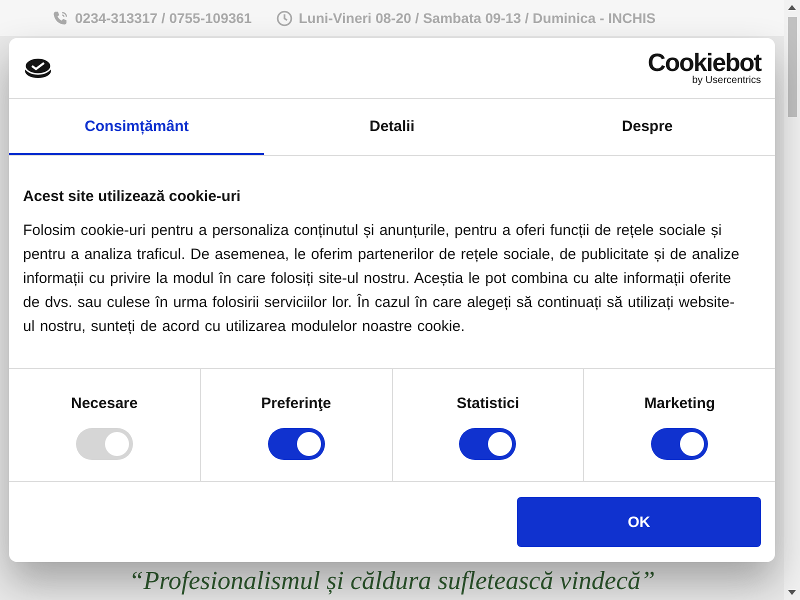 This screenshot has height=600, width=800. What do you see at coordinates (38, 68) in the screenshot?
I see `cookie-check-icon` at bounding box center [38, 68].